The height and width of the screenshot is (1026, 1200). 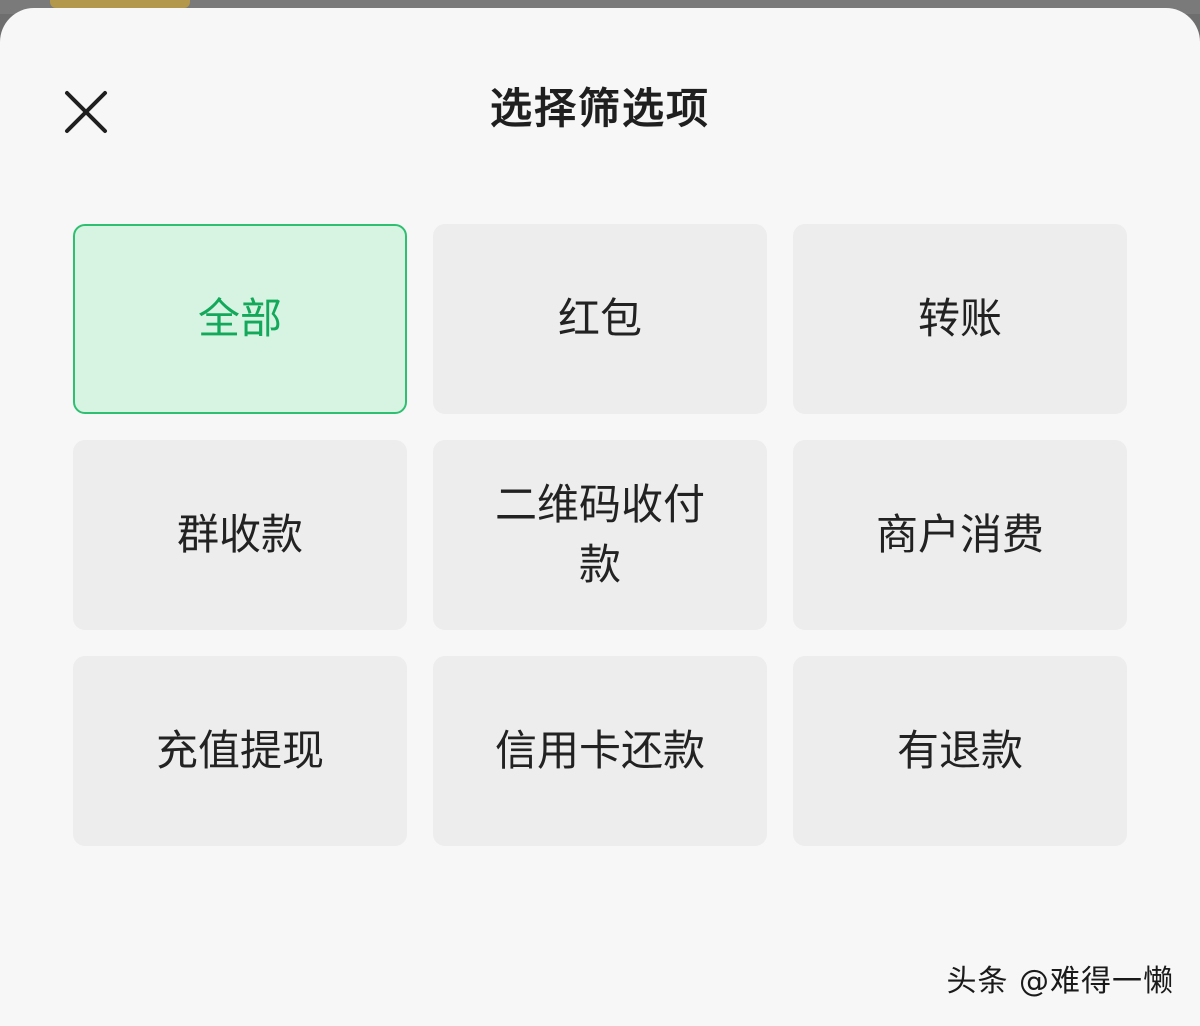 I want to click on filter-option-refund: 有退款, so click(x=960, y=751).